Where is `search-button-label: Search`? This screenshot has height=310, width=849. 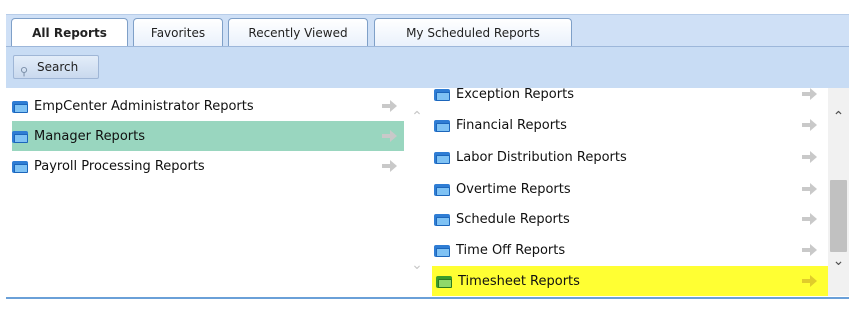
search-button-label: Search is located at coordinates (58, 67).